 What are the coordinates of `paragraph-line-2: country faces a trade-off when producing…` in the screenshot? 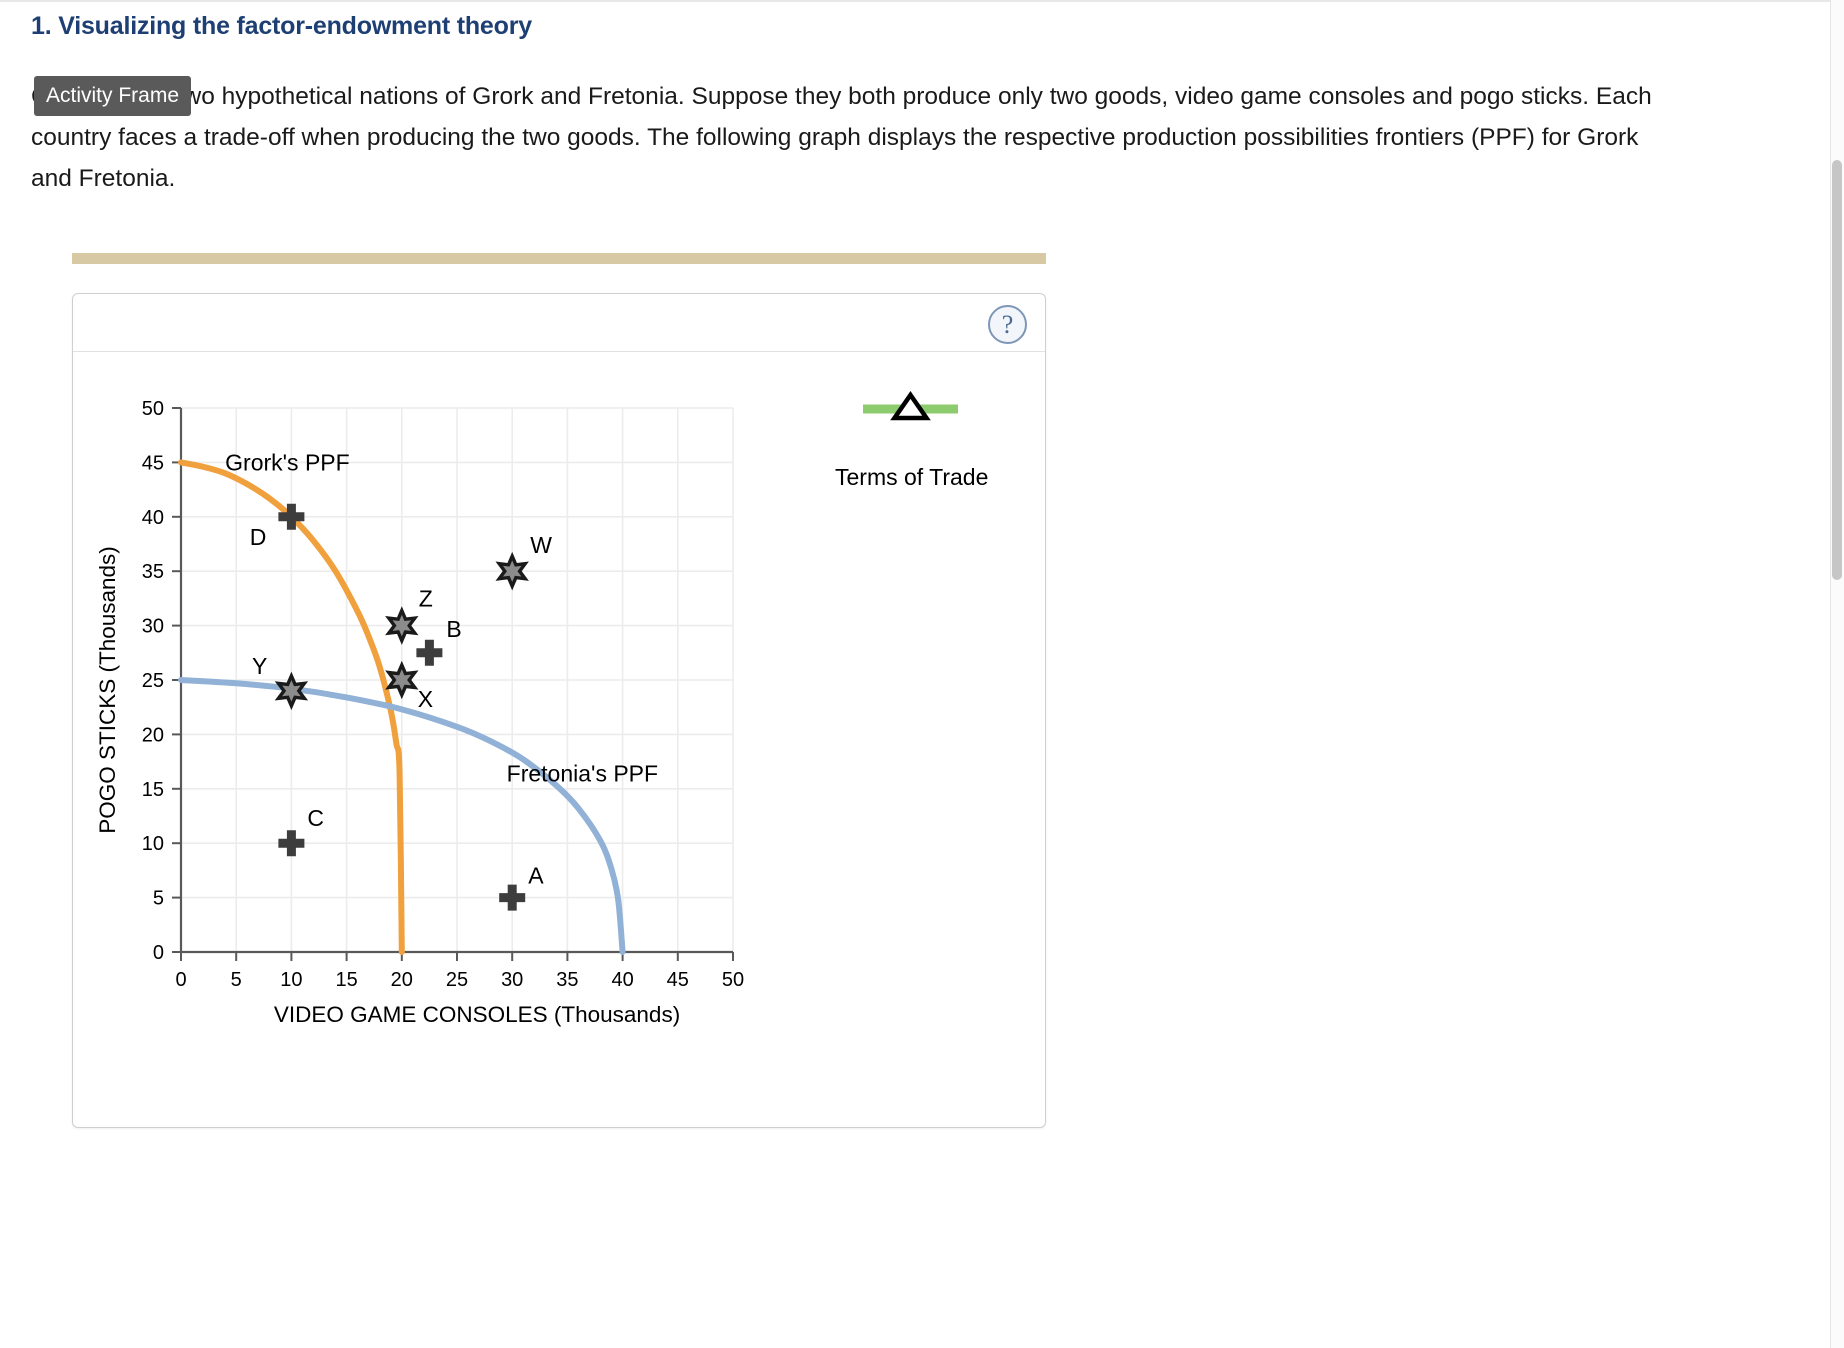 It's located at (835, 137).